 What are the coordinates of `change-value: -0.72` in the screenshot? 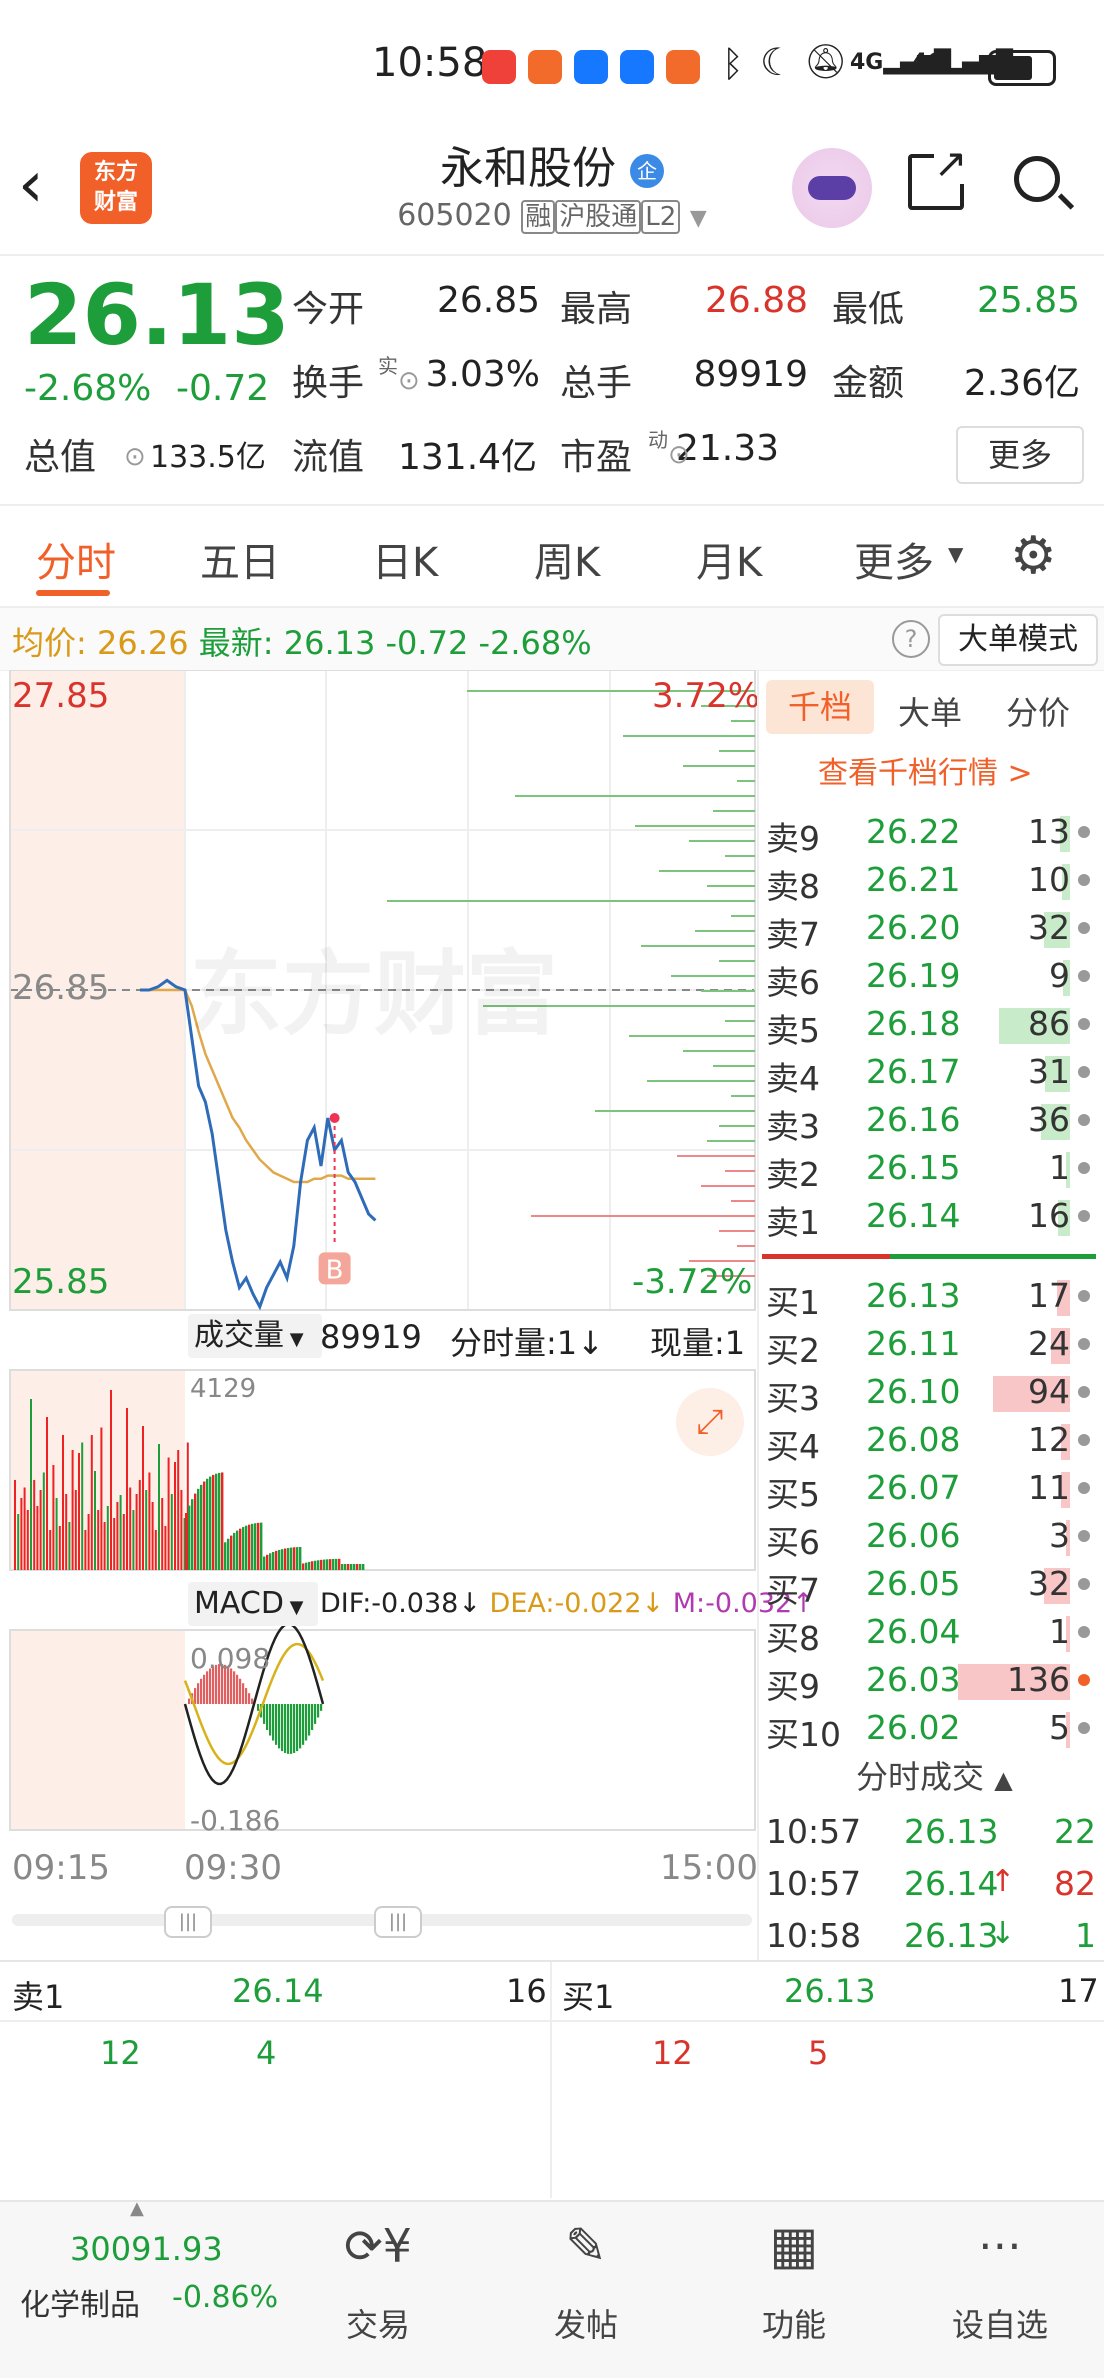 It's located at (223, 388).